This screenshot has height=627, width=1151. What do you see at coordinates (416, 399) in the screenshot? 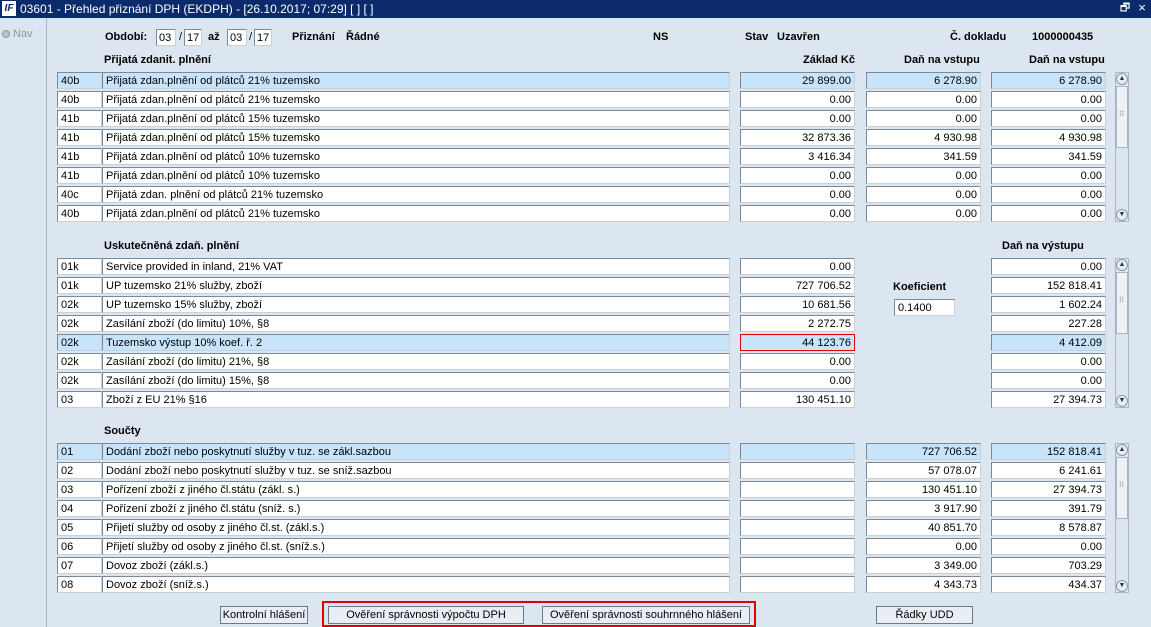
I see `row-description-field: Zboží z EU 21% §16` at bounding box center [416, 399].